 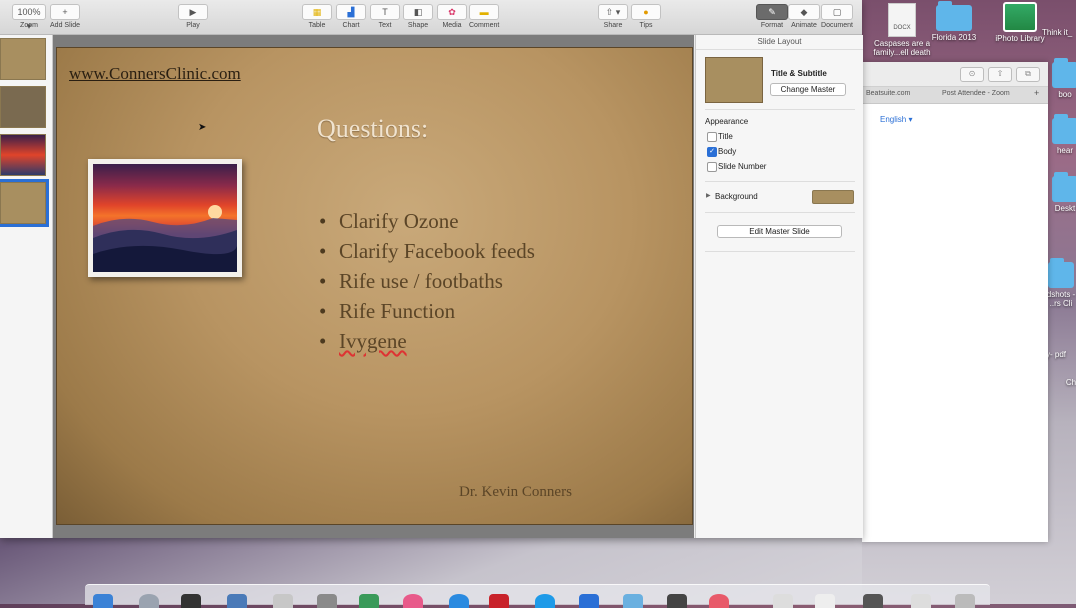 What do you see at coordinates (149, 601) in the screenshot?
I see `launchpad-icon` at bounding box center [149, 601].